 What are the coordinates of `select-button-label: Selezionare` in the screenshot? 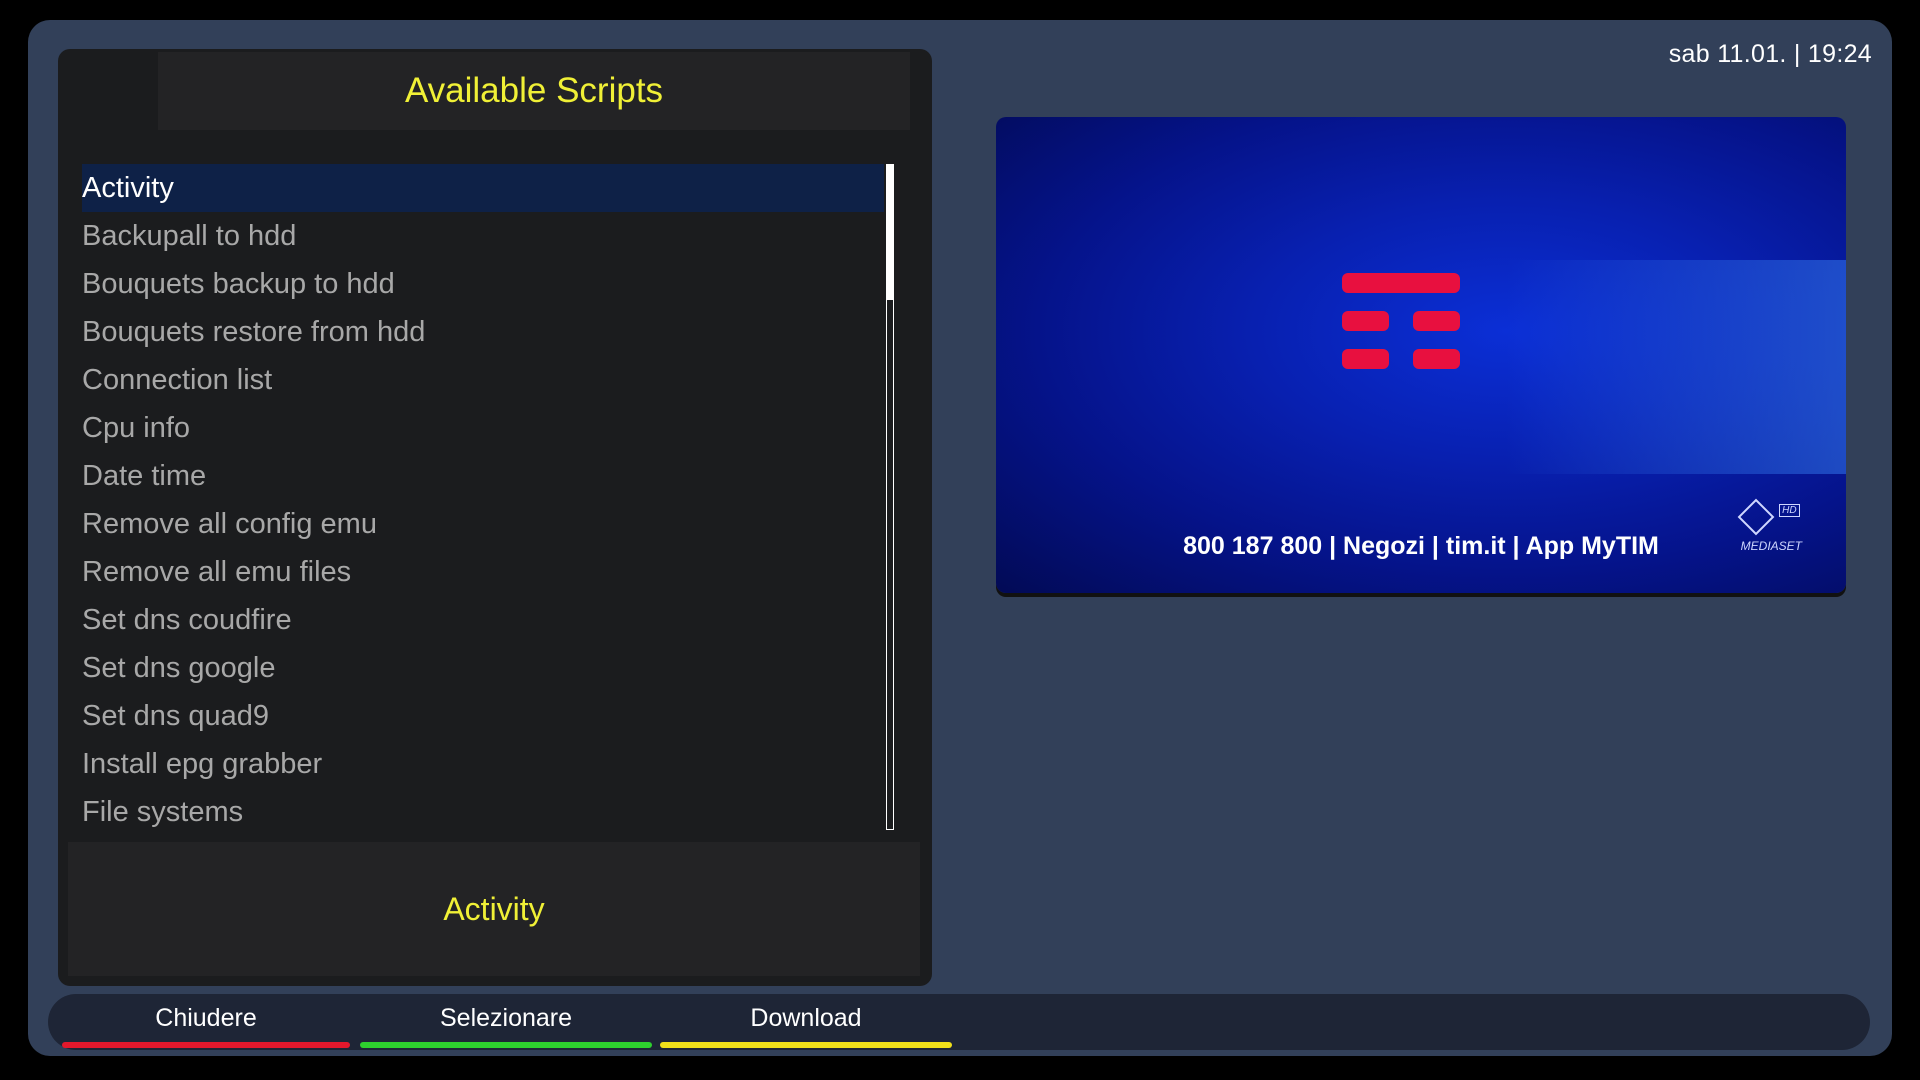 It's located at (506, 1018).